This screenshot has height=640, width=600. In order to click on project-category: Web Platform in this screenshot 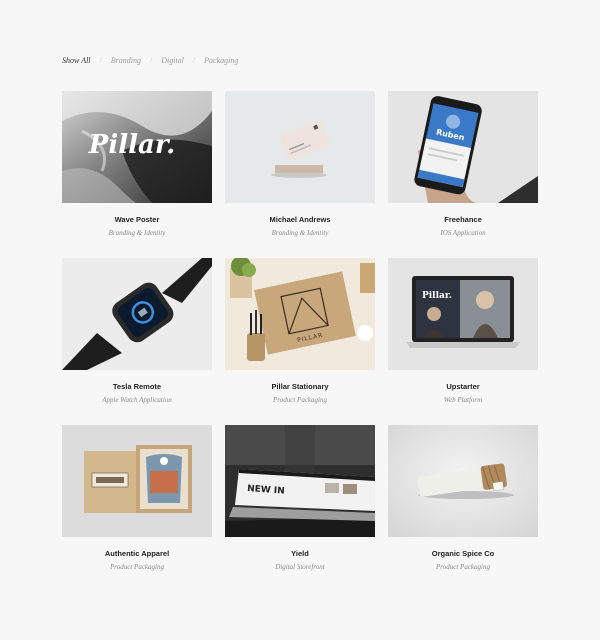, I will do `click(463, 400)`.